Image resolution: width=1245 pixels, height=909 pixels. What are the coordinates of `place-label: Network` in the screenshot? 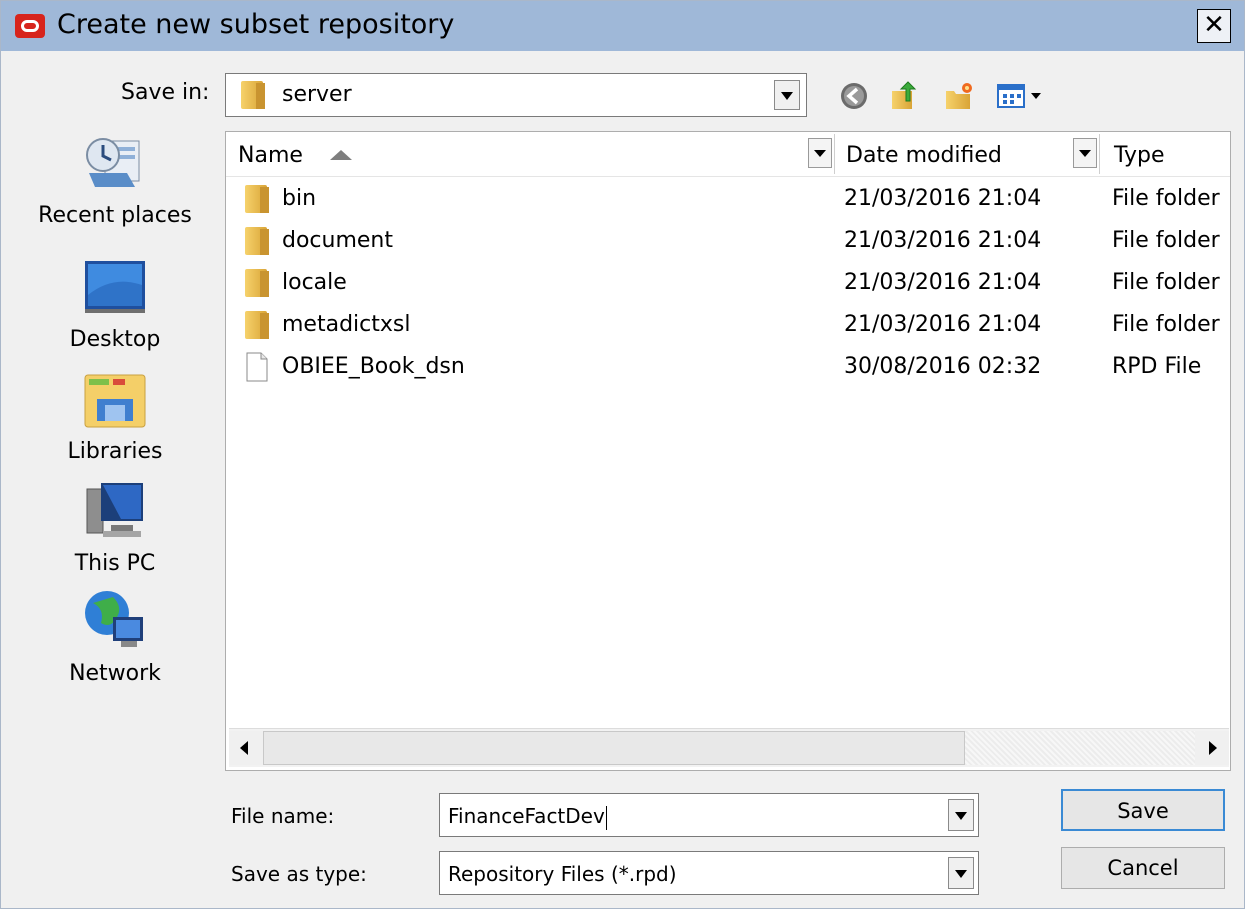 It's located at (115, 673).